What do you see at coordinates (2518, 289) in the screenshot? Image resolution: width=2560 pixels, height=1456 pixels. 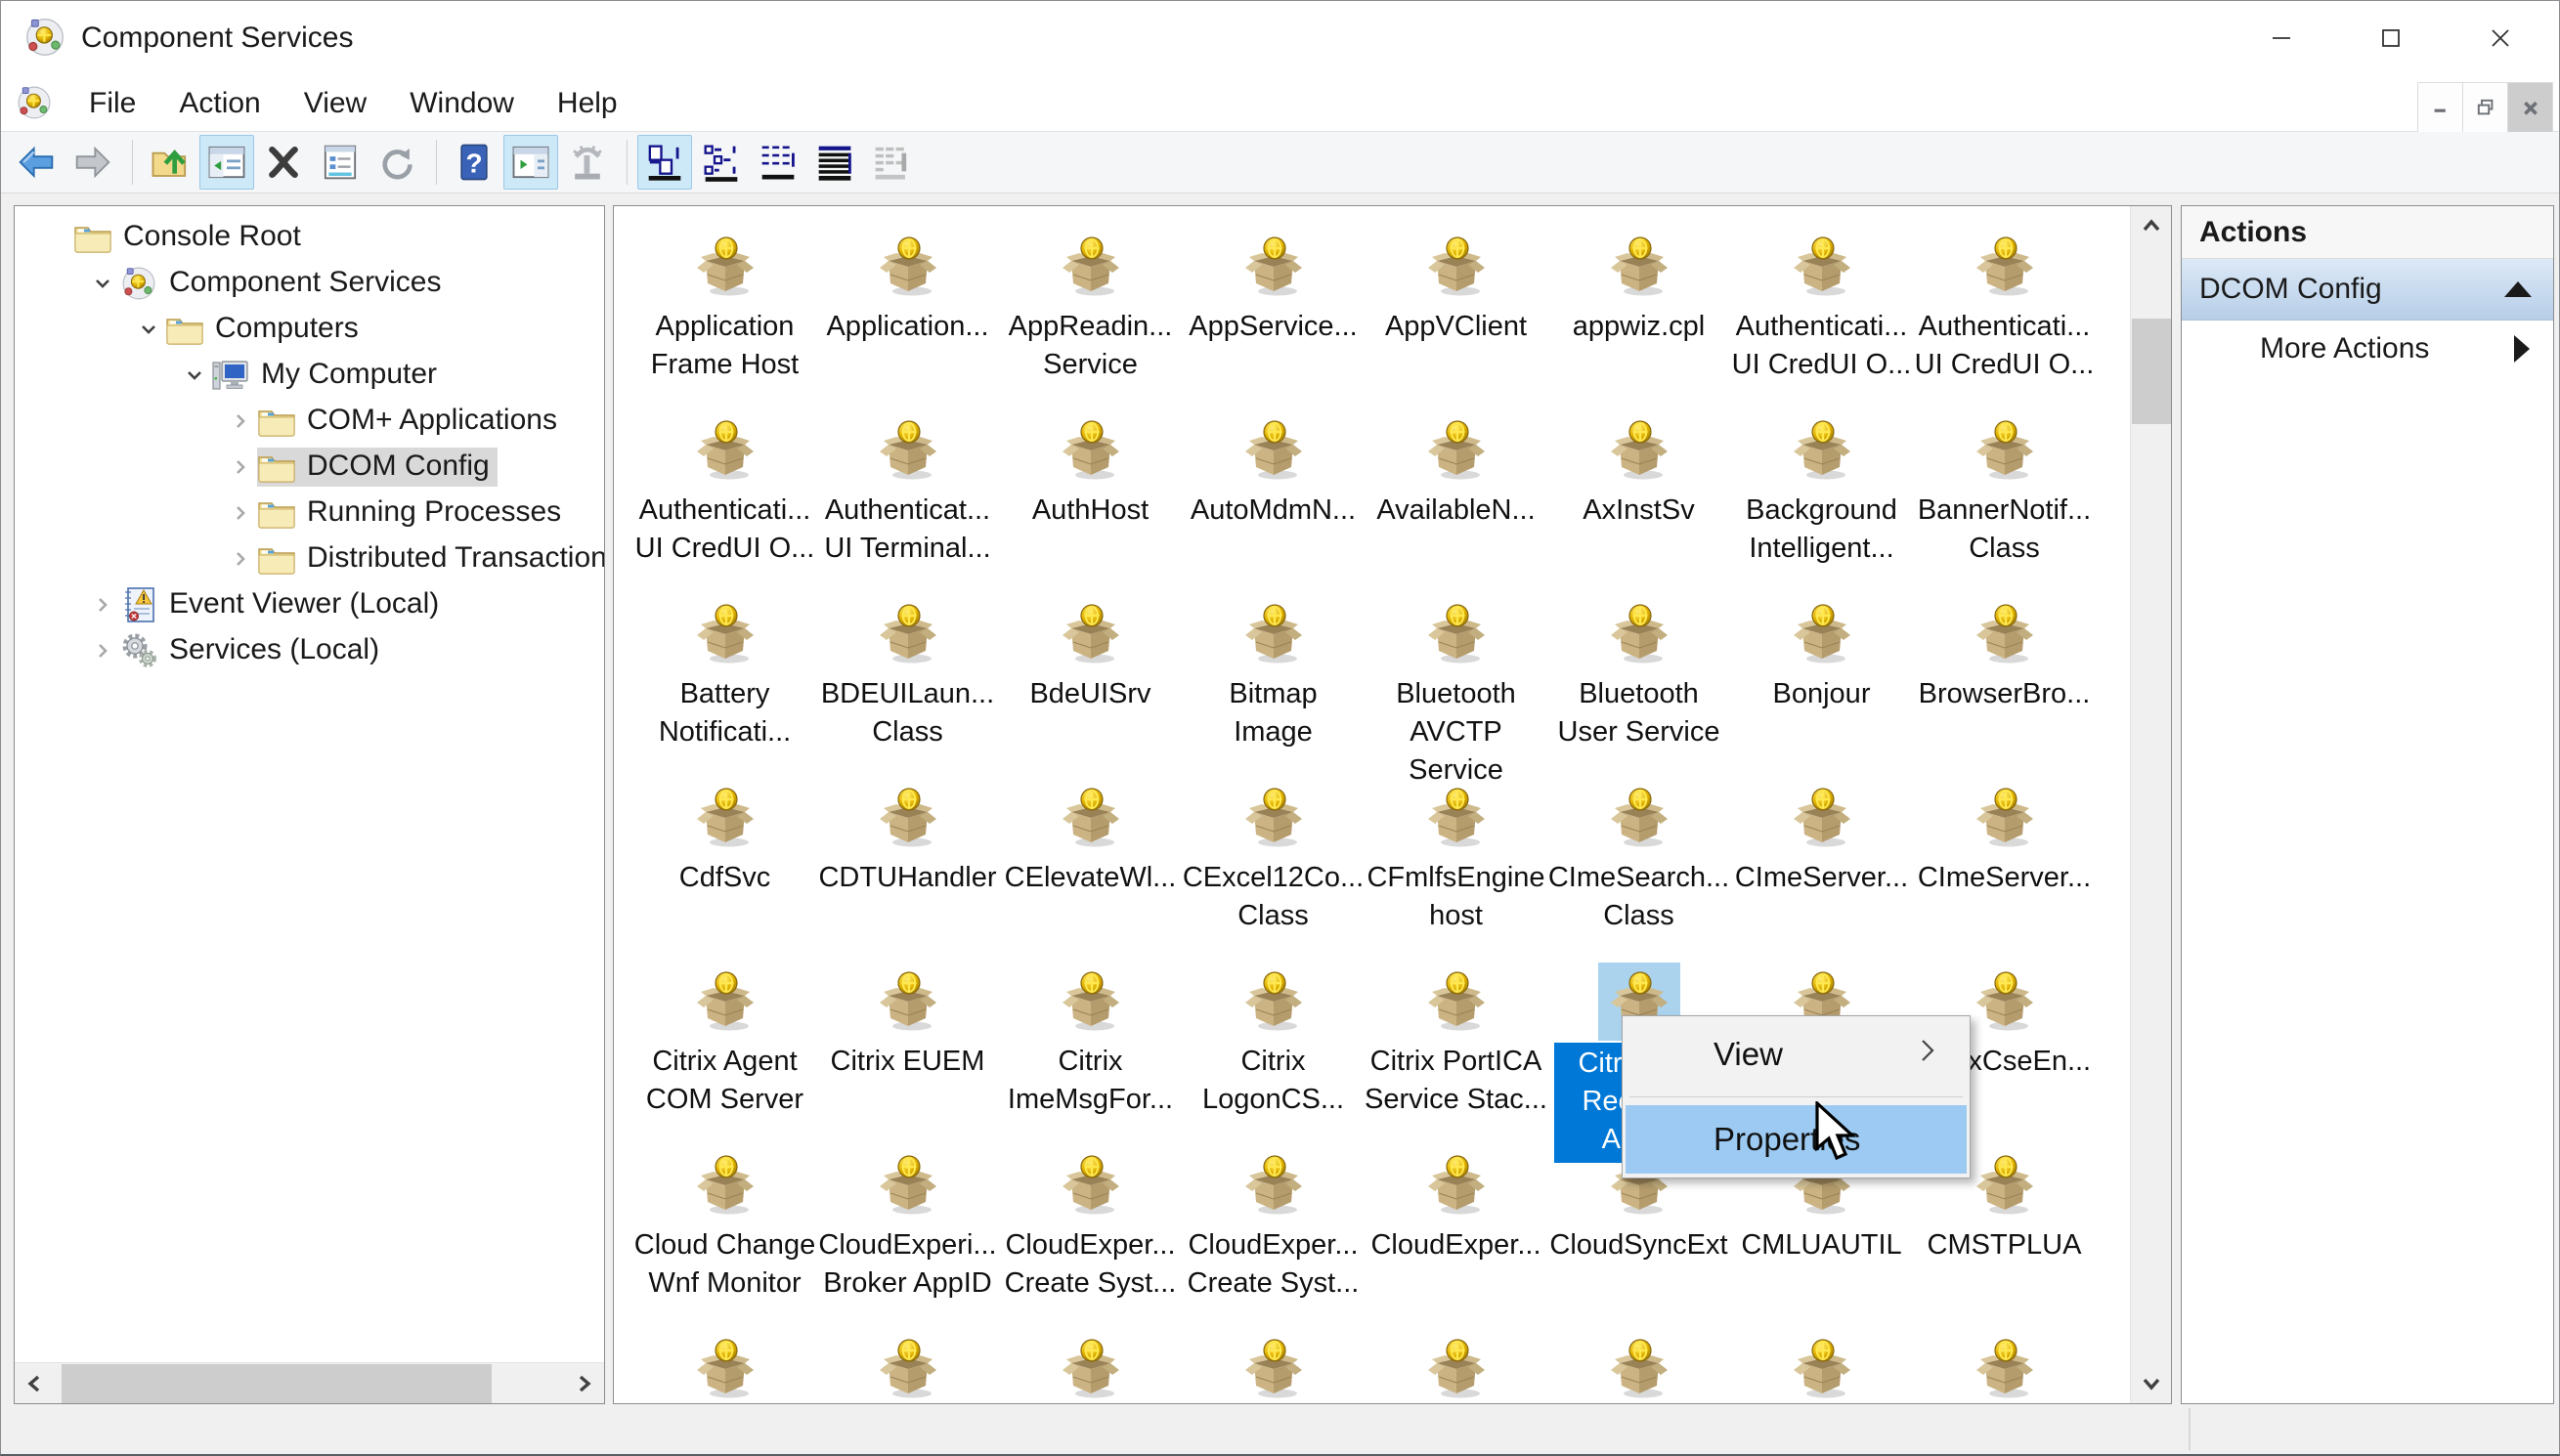 I see `chevron-up-icon` at bounding box center [2518, 289].